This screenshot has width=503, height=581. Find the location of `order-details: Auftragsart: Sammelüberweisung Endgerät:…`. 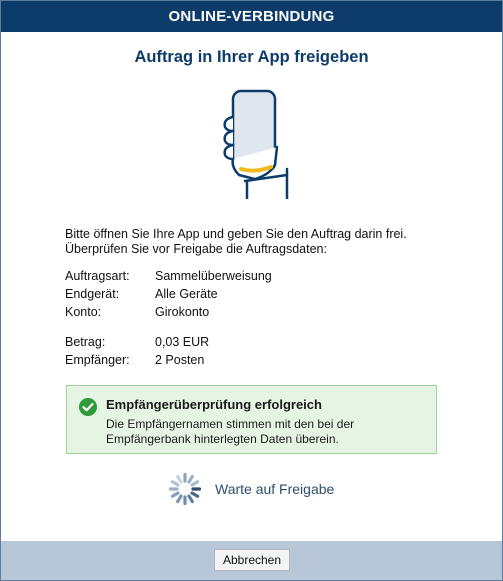

order-details: Auftragsart: Sammelüberweisung Endgerät:… is located at coordinates (168, 294).